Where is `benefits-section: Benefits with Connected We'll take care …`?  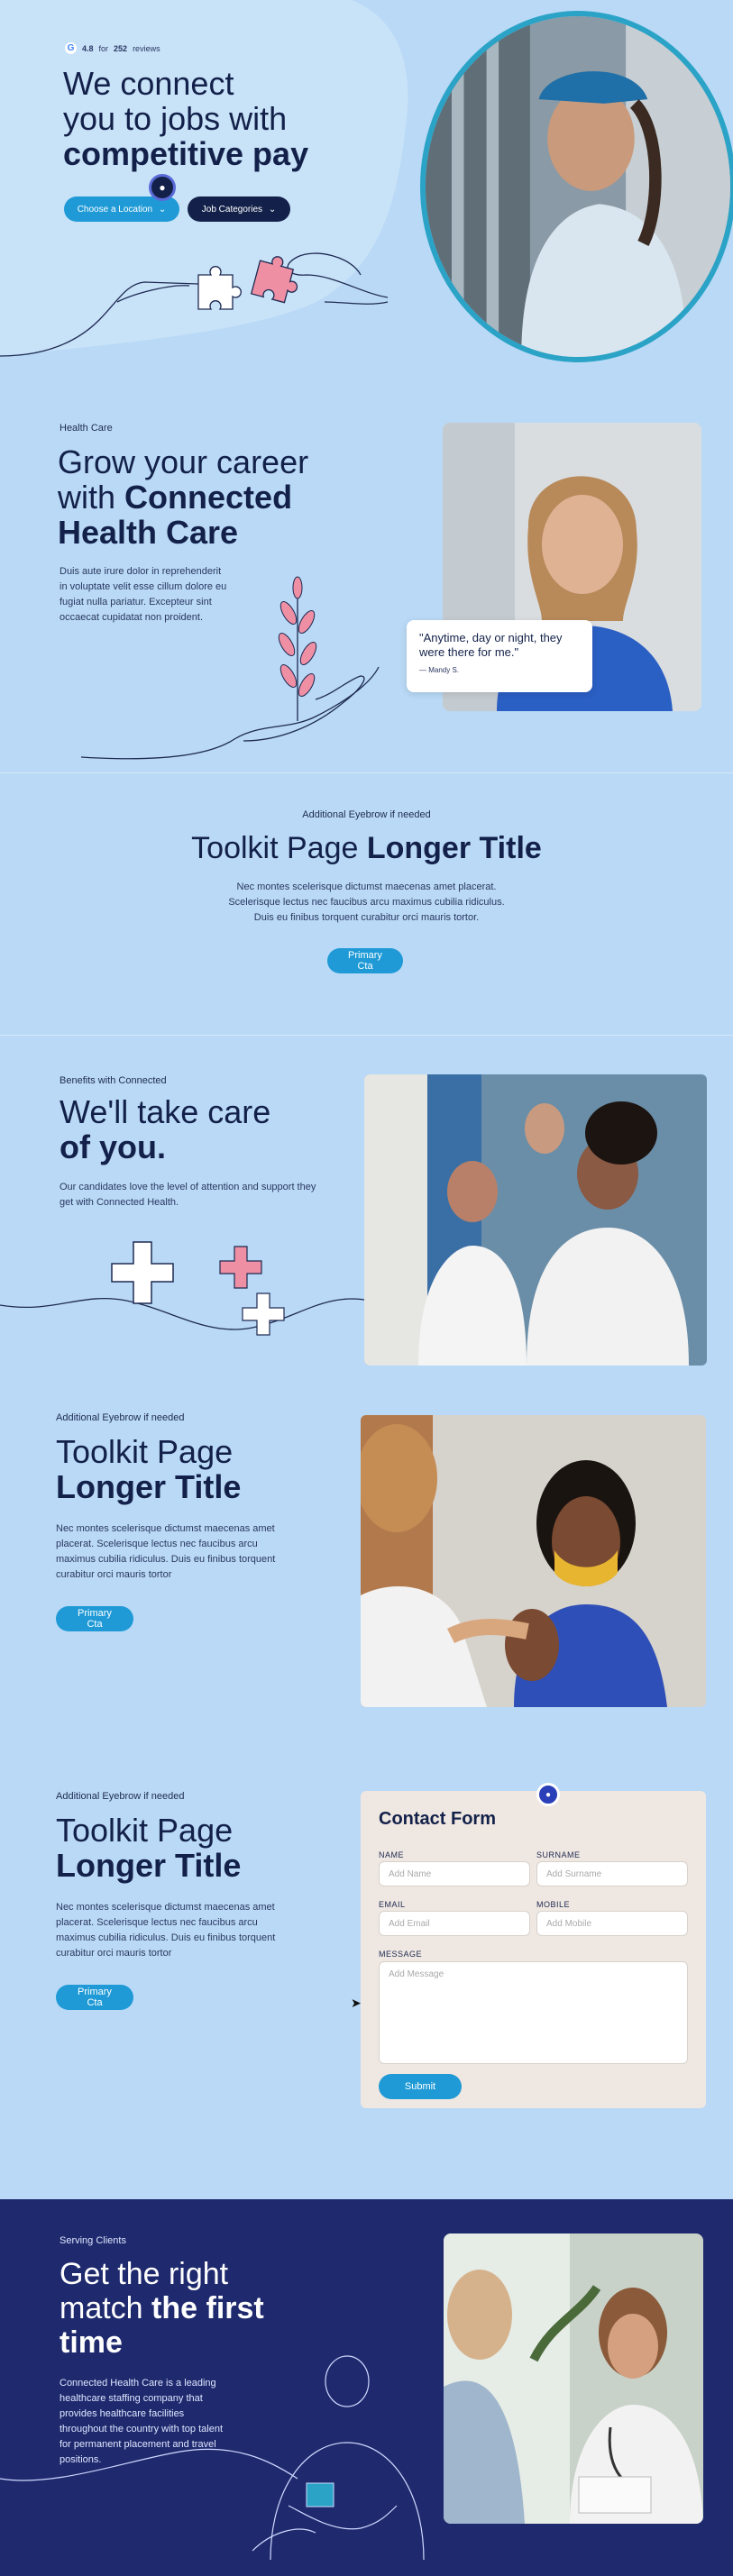 benefits-section: Benefits with Connected We'll take care … is located at coordinates (366, 1207).